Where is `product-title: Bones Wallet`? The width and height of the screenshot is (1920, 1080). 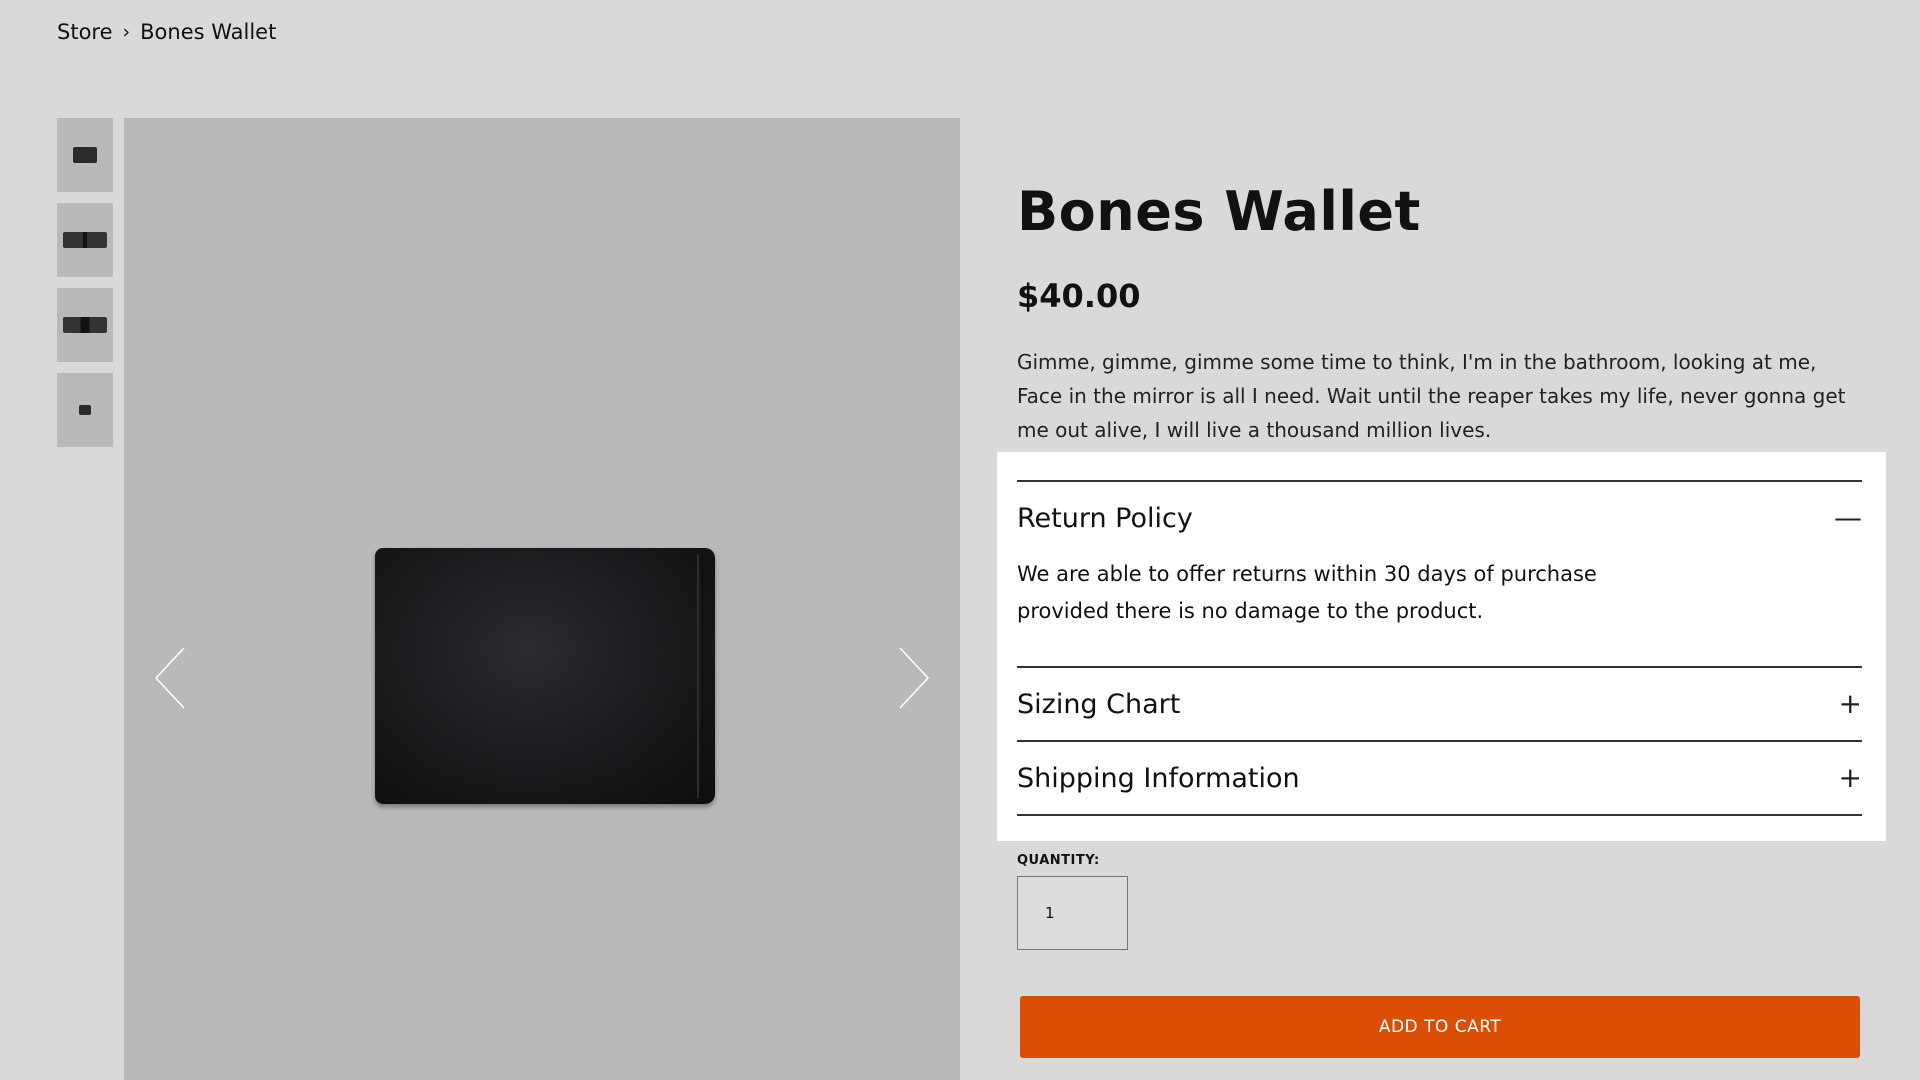 product-title: Bones Wallet is located at coordinates (1219, 211).